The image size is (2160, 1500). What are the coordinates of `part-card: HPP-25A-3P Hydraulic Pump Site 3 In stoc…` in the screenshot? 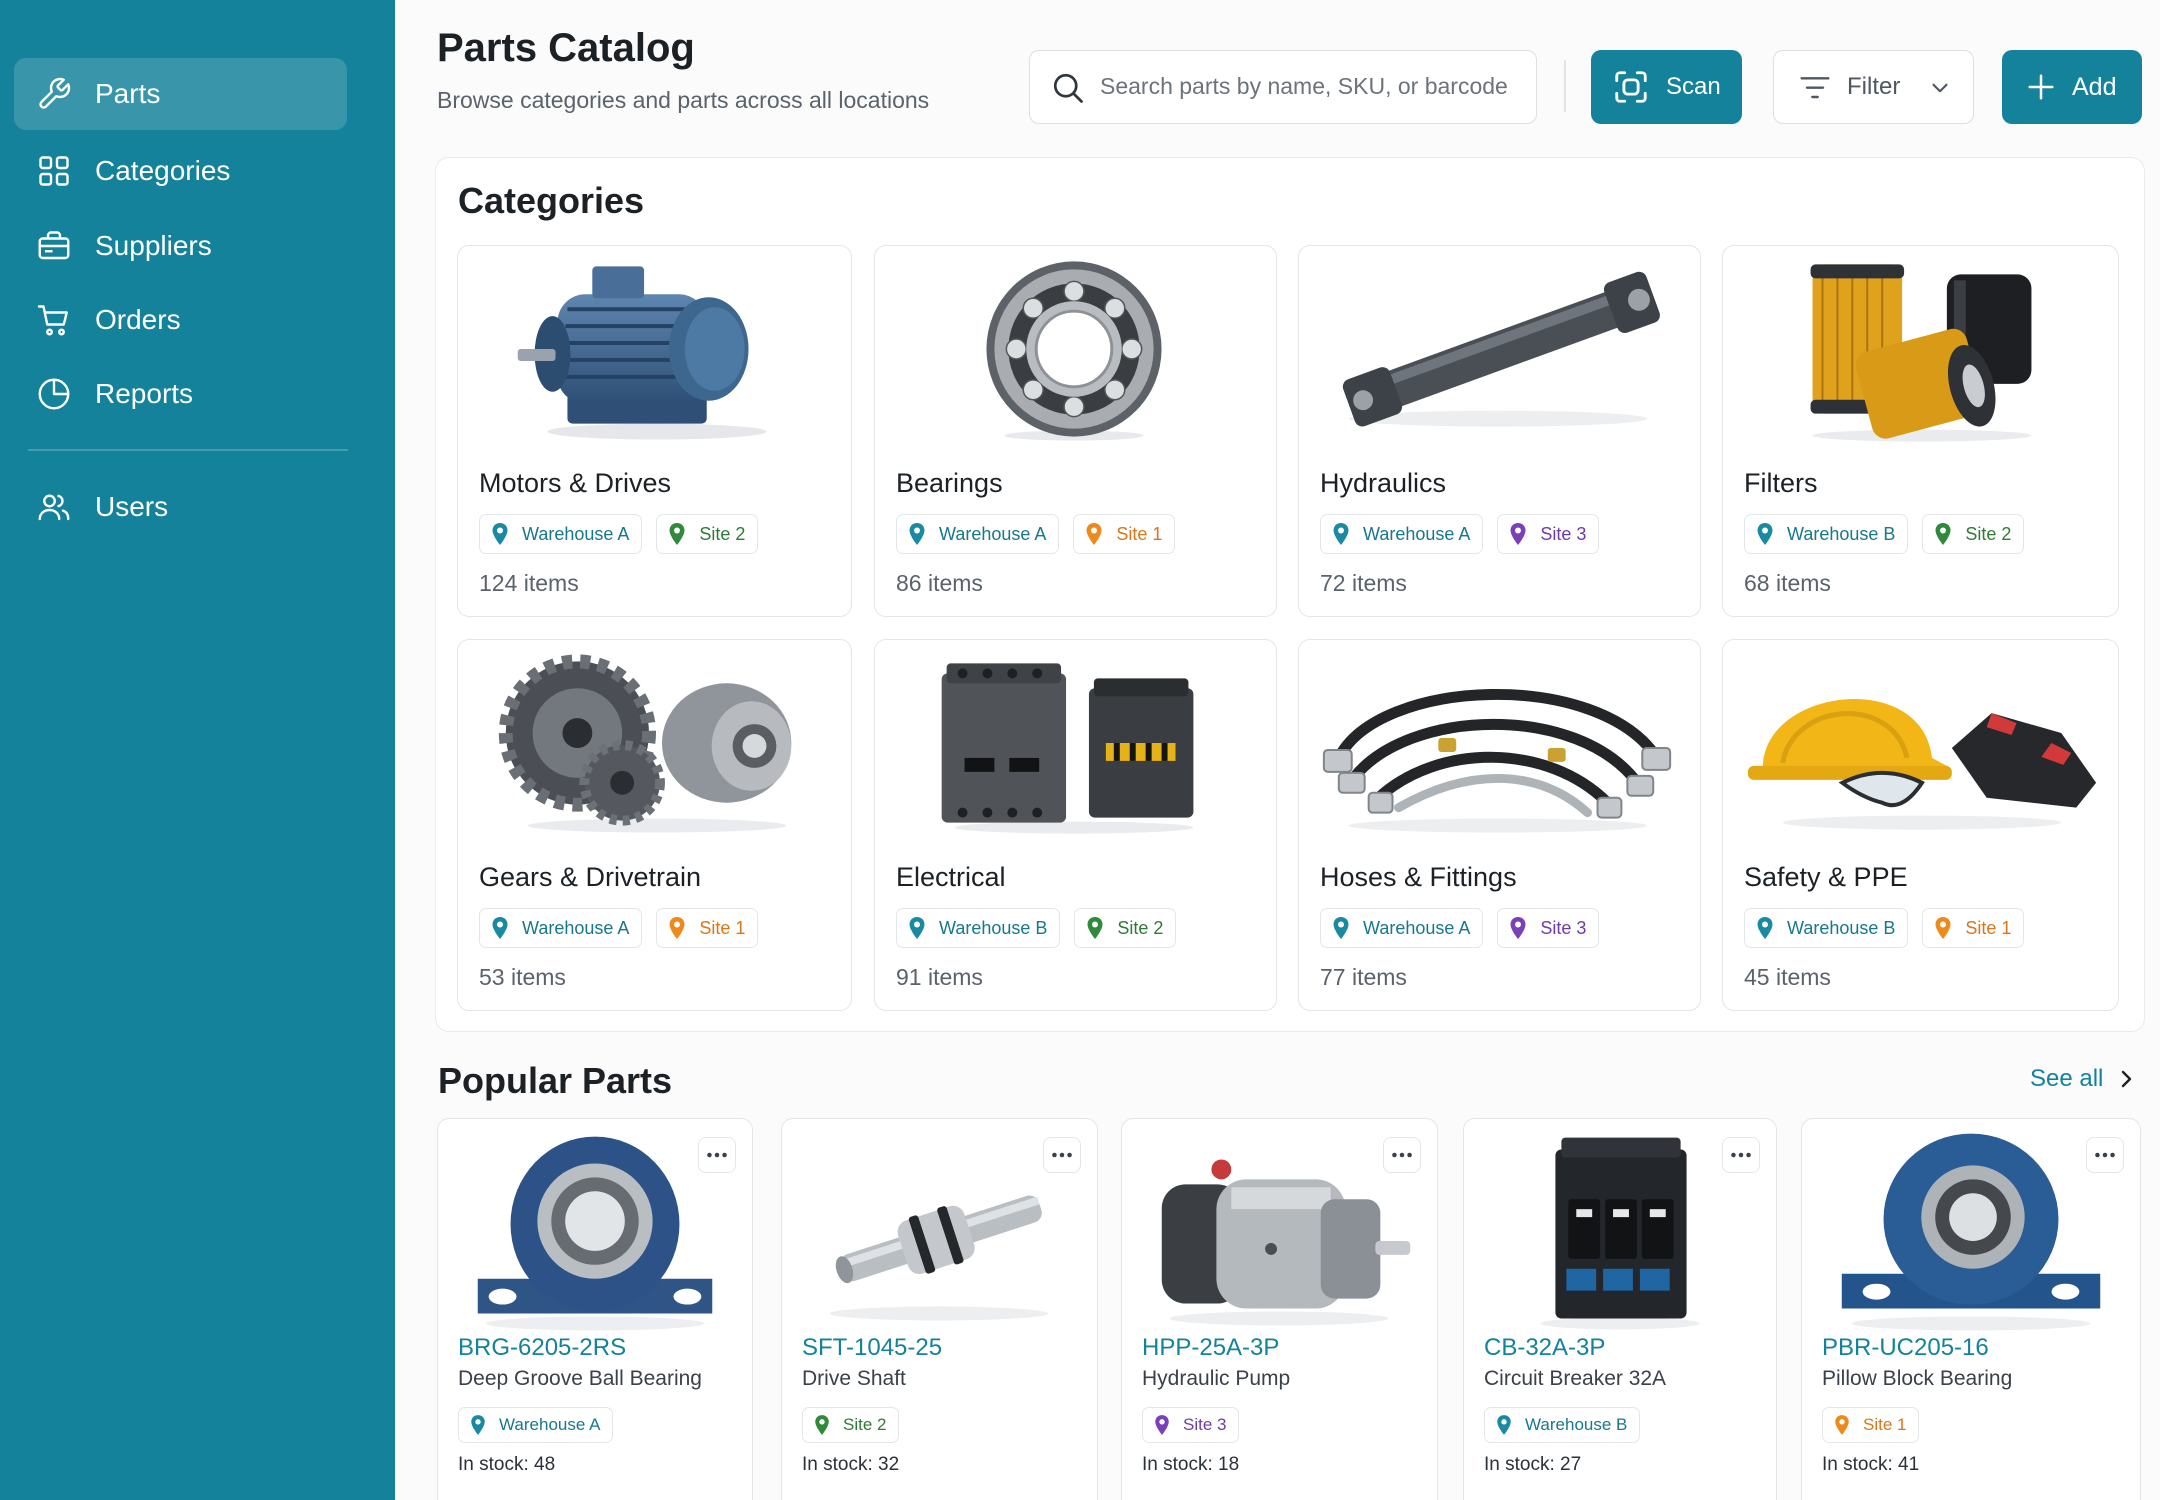 It's located at (1279, 1309).